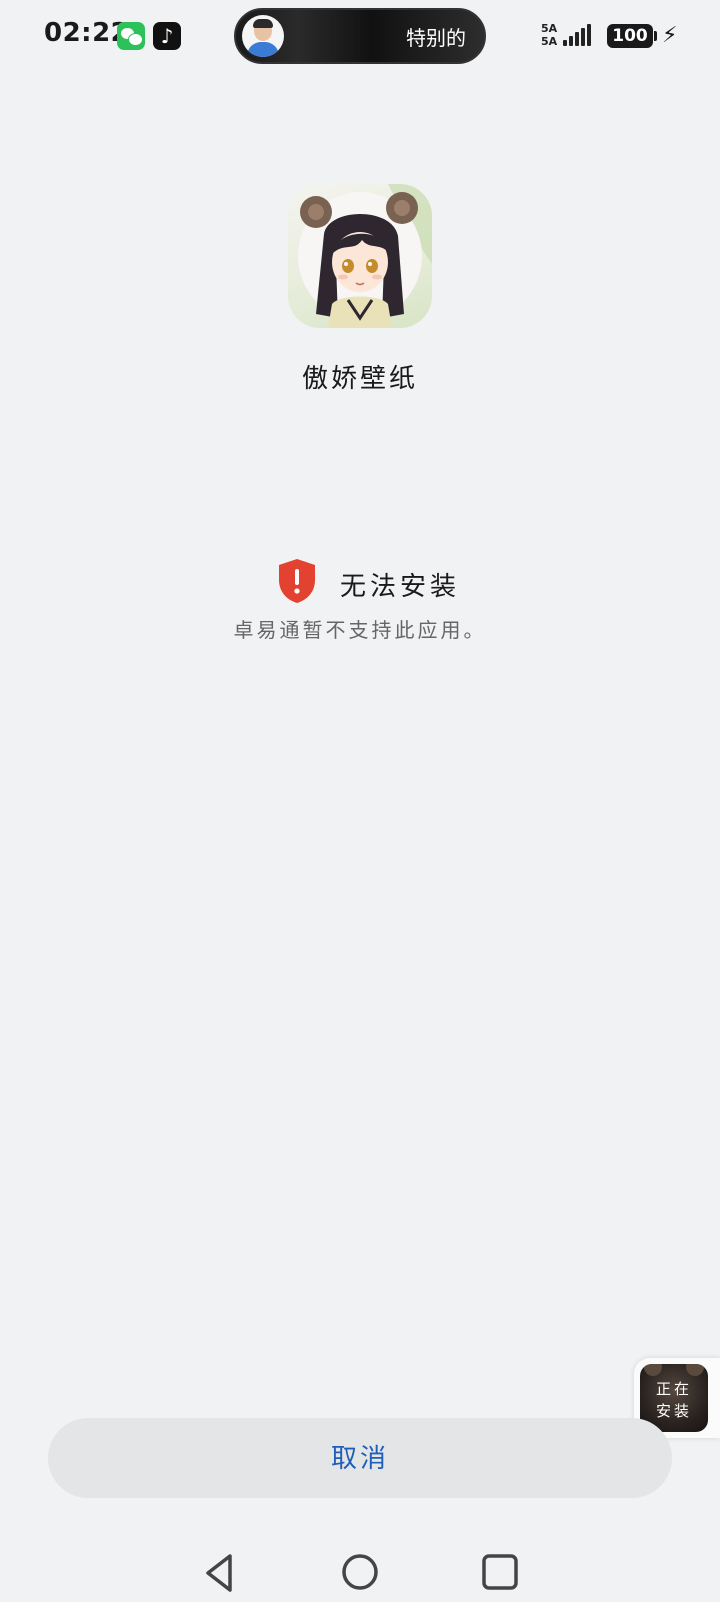  I want to click on cancel-button: 取消, so click(360, 1458).